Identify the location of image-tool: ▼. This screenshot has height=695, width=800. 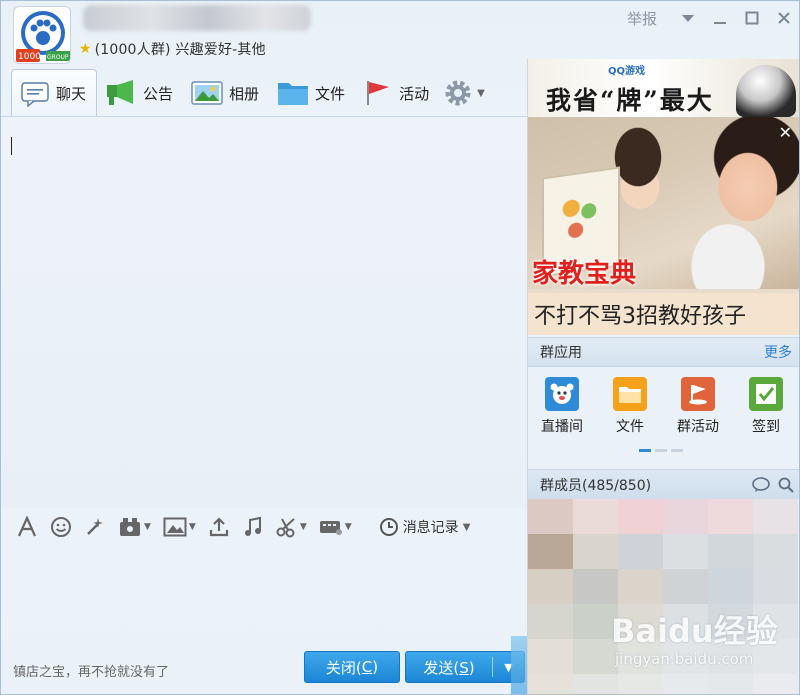
(179, 527).